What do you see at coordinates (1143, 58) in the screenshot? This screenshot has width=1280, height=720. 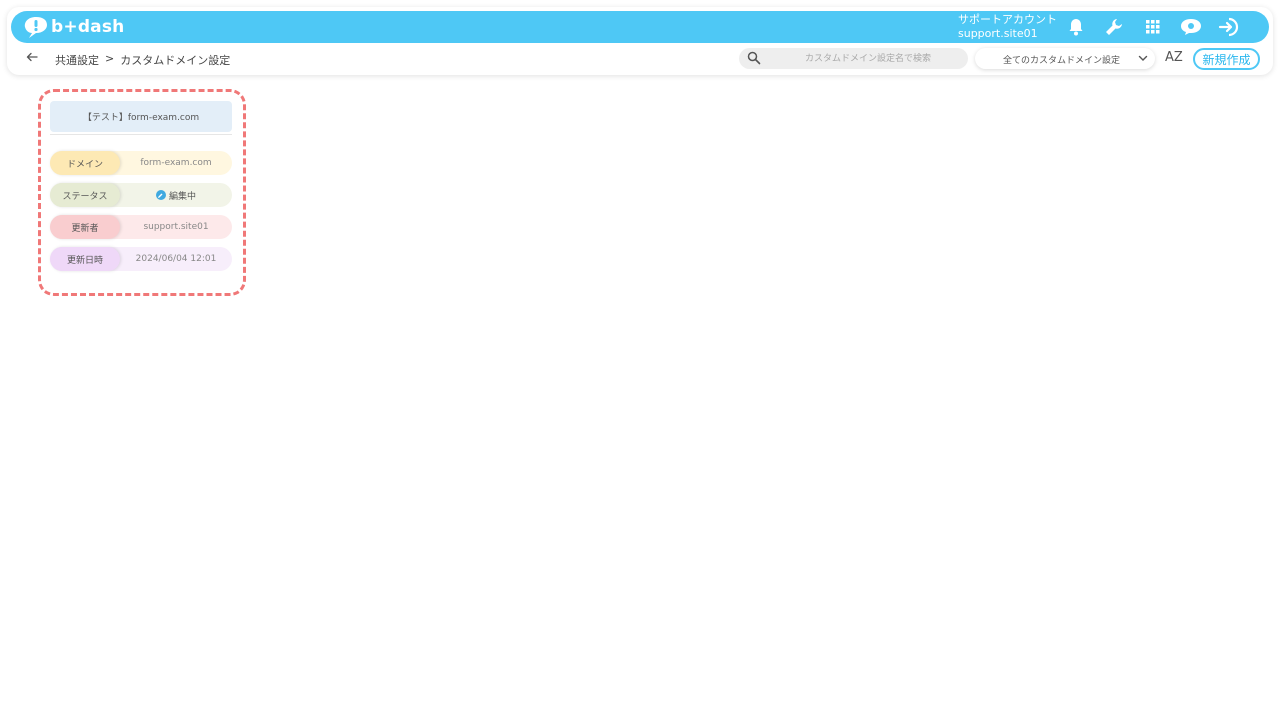 I see `chevron-down-icon` at bounding box center [1143, 58].